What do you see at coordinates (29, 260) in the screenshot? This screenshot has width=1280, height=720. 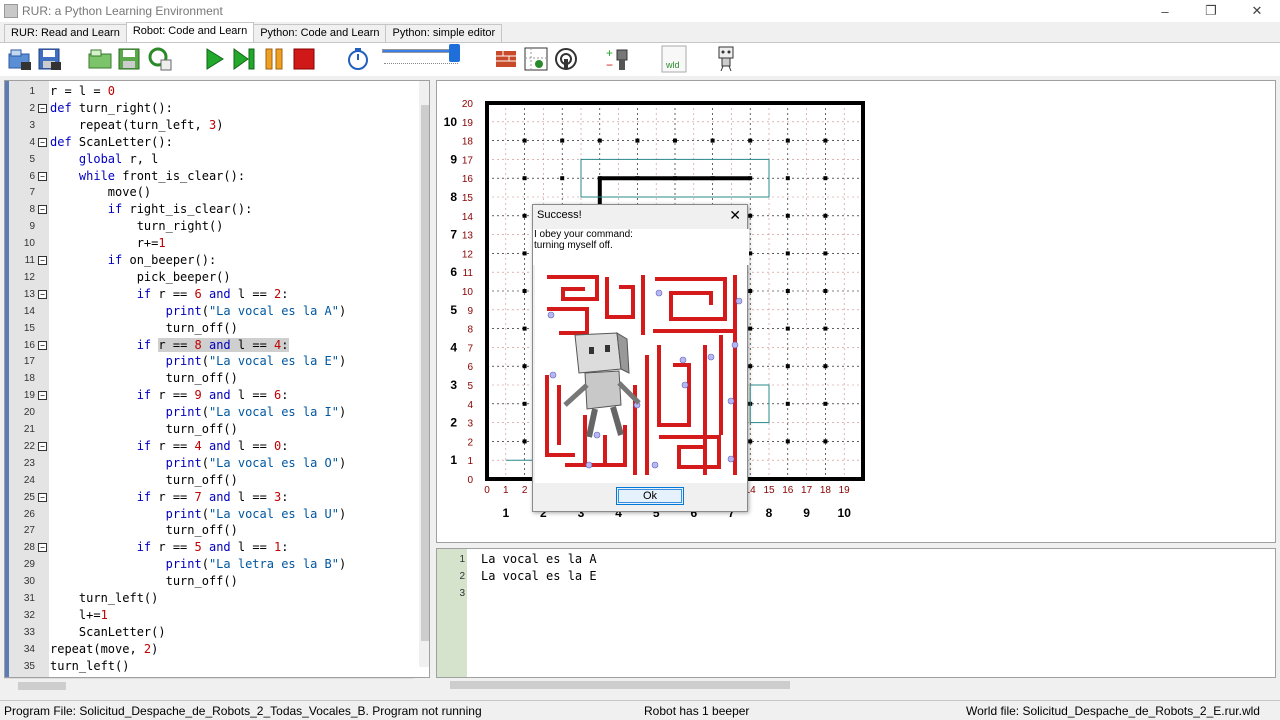 I see `line-number: 11` at bounding box center [29, 260].